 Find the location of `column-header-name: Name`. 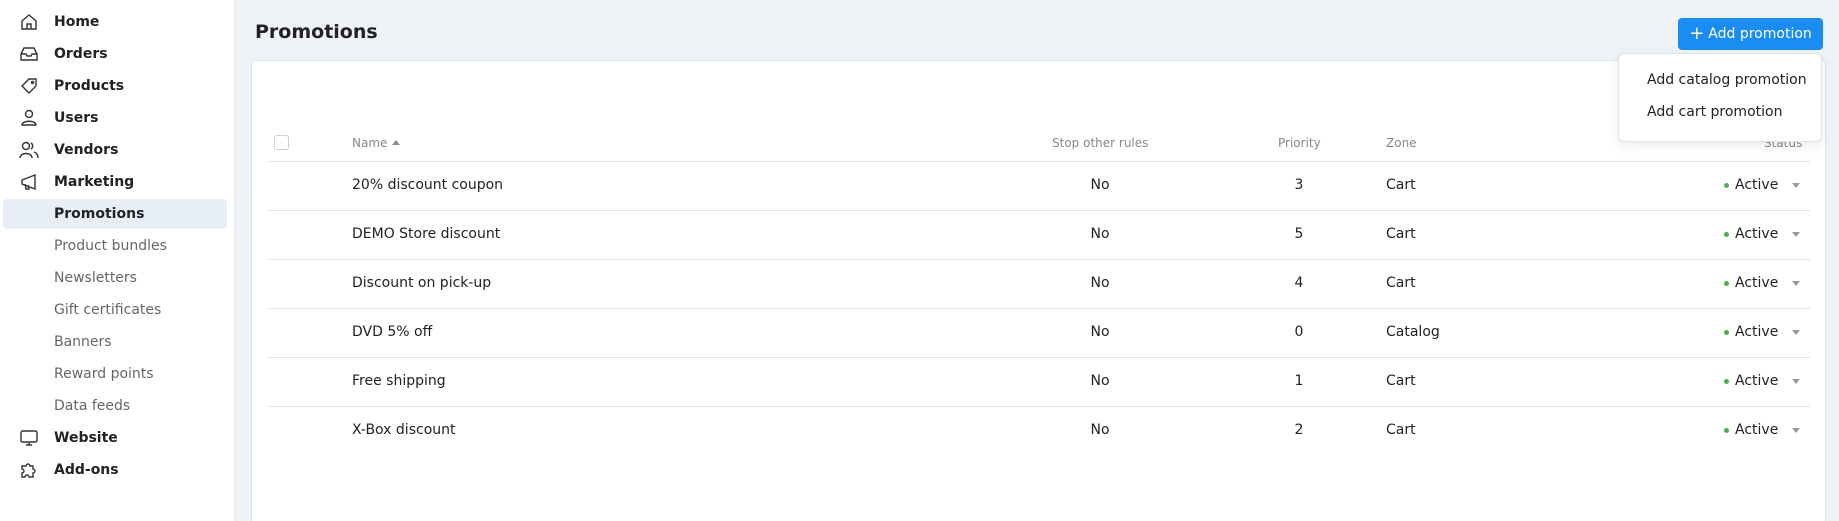

column-header-name: Name is located at coordinates (376, 143).